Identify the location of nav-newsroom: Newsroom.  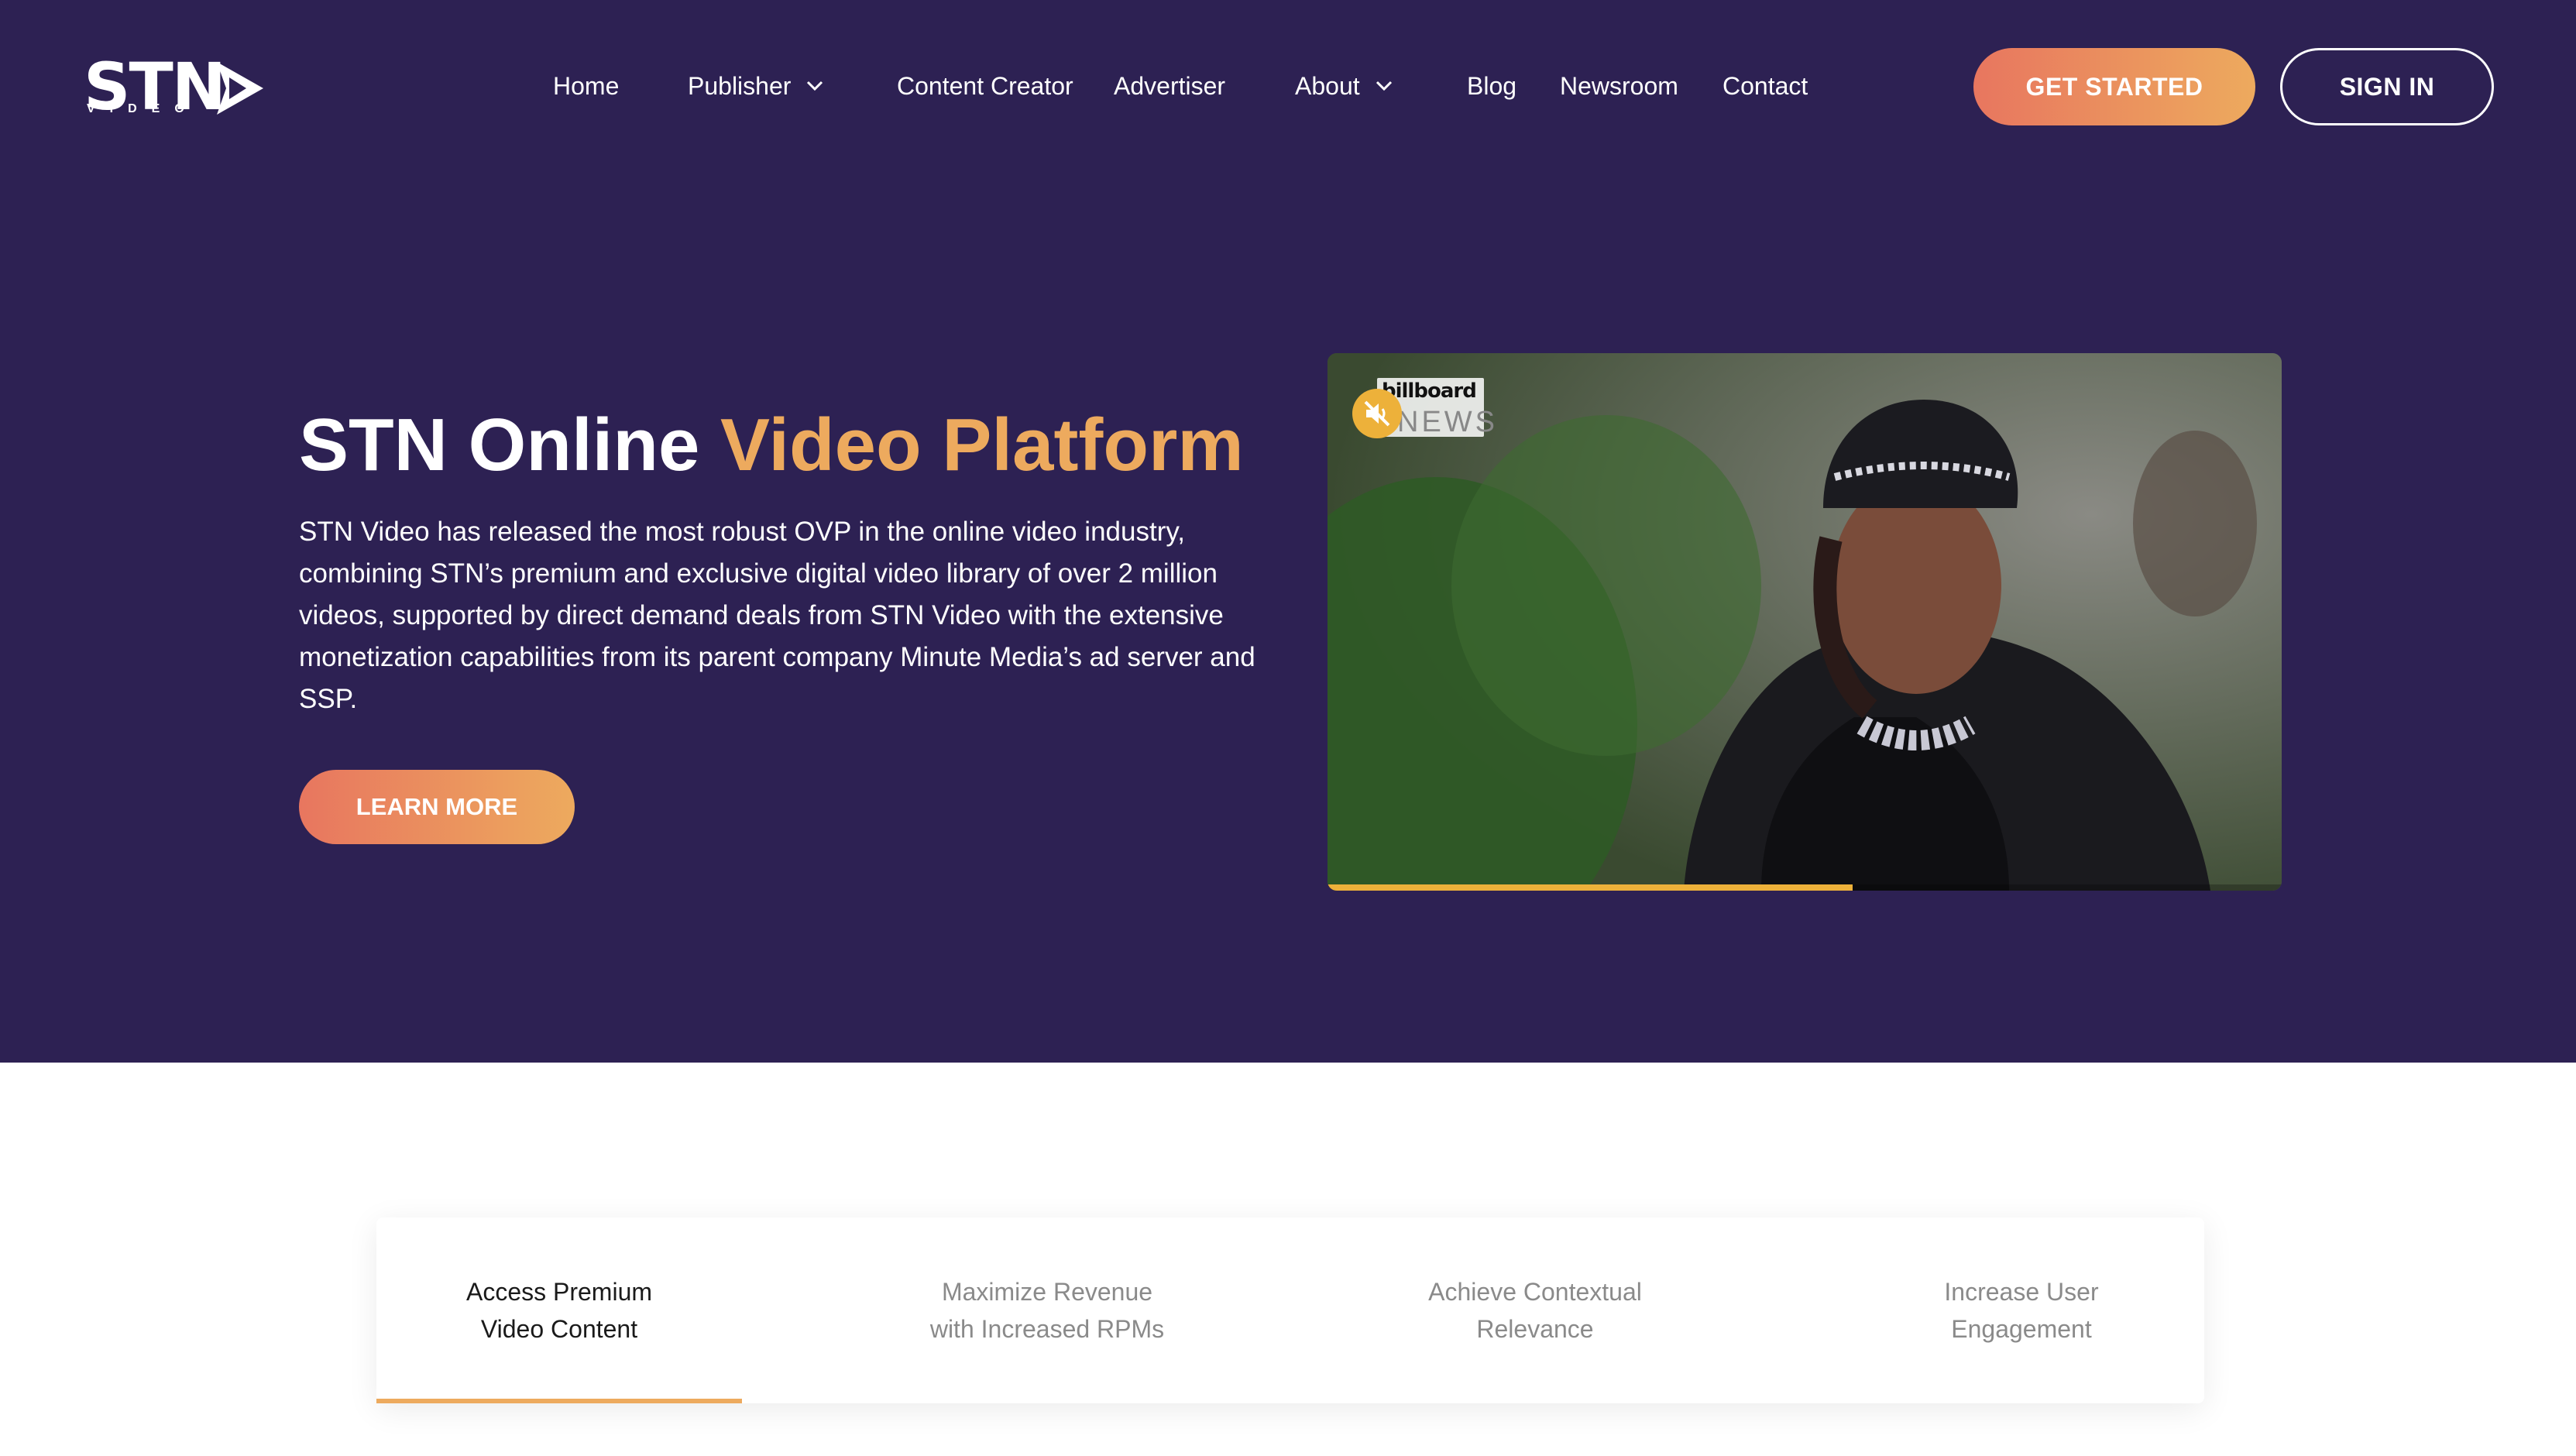
(1619, 86).